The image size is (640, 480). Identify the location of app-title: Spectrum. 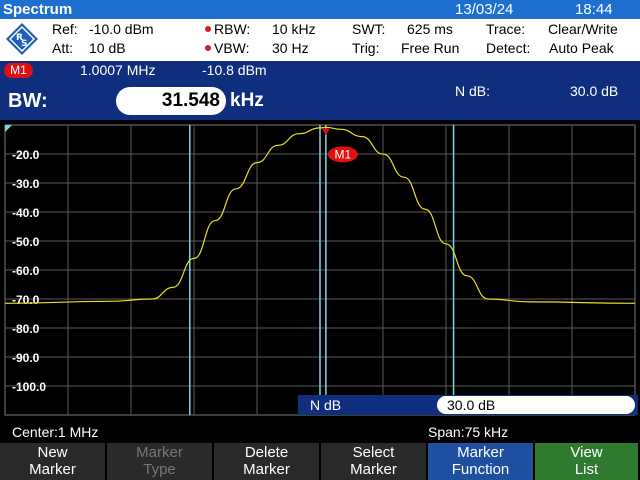
(38, 9).